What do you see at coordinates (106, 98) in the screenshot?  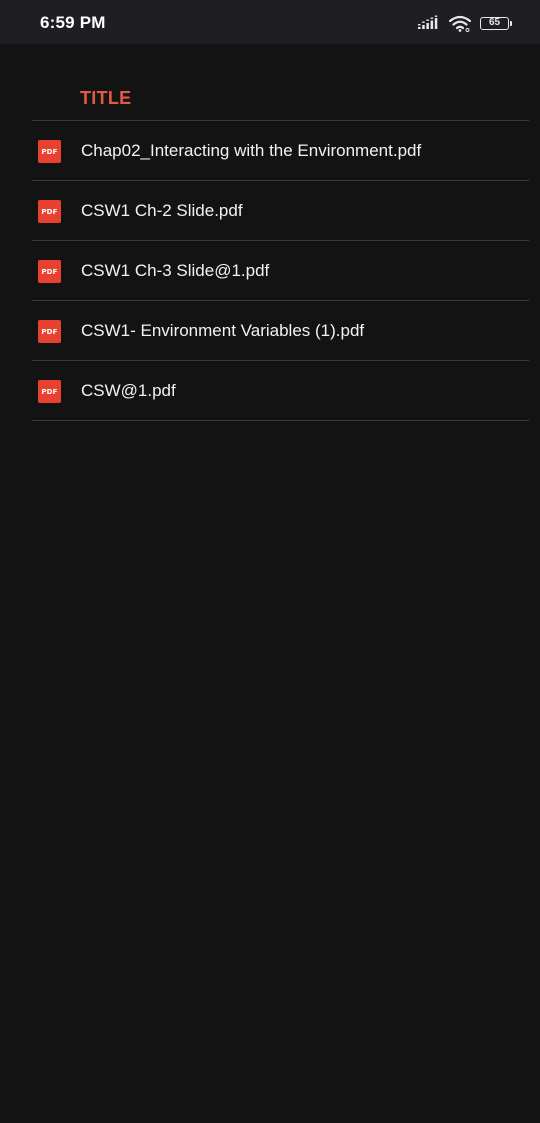 I see `list-header-title: TITLE` at bounding box center [106, 98].